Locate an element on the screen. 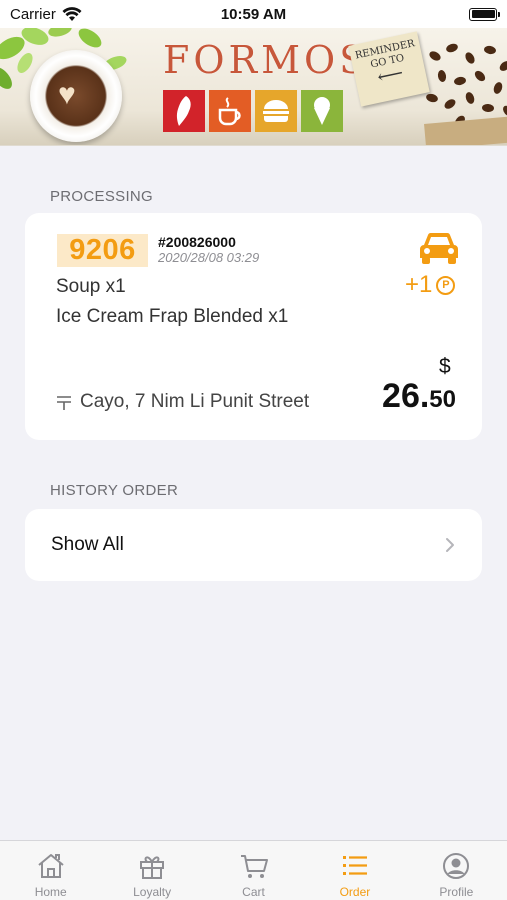 The image size is (507, 900). tab-label: Order is located at coordinates (355, 892).